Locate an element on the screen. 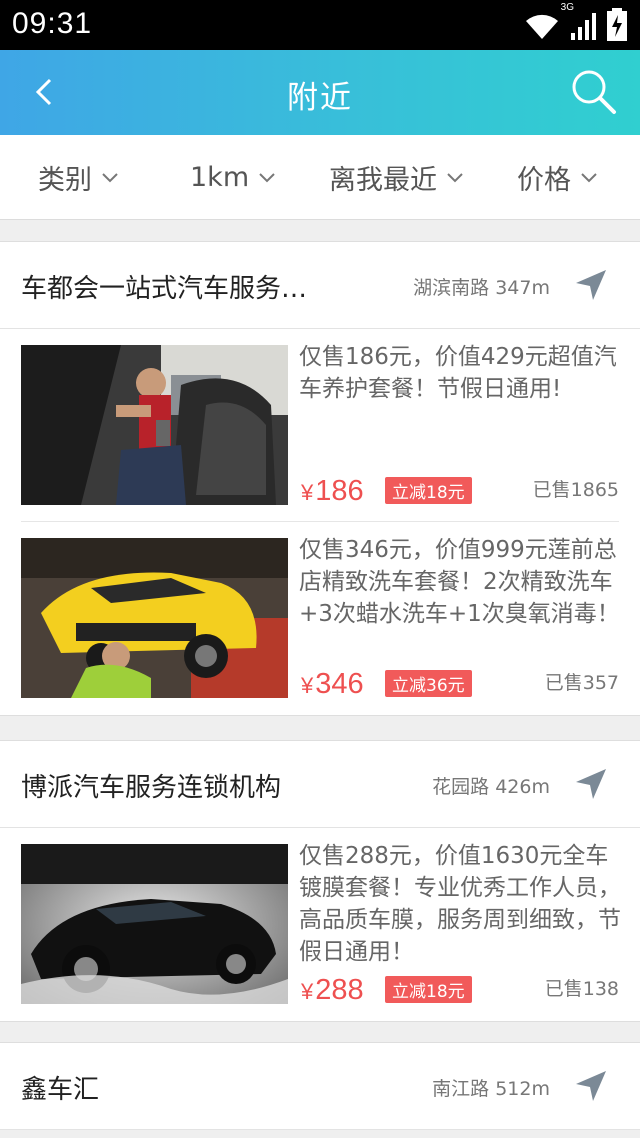 This screenshot has width=640, height=1138. filter-bar: 类别 1km 离我最近 价格 is located at coordinates (320, 177).